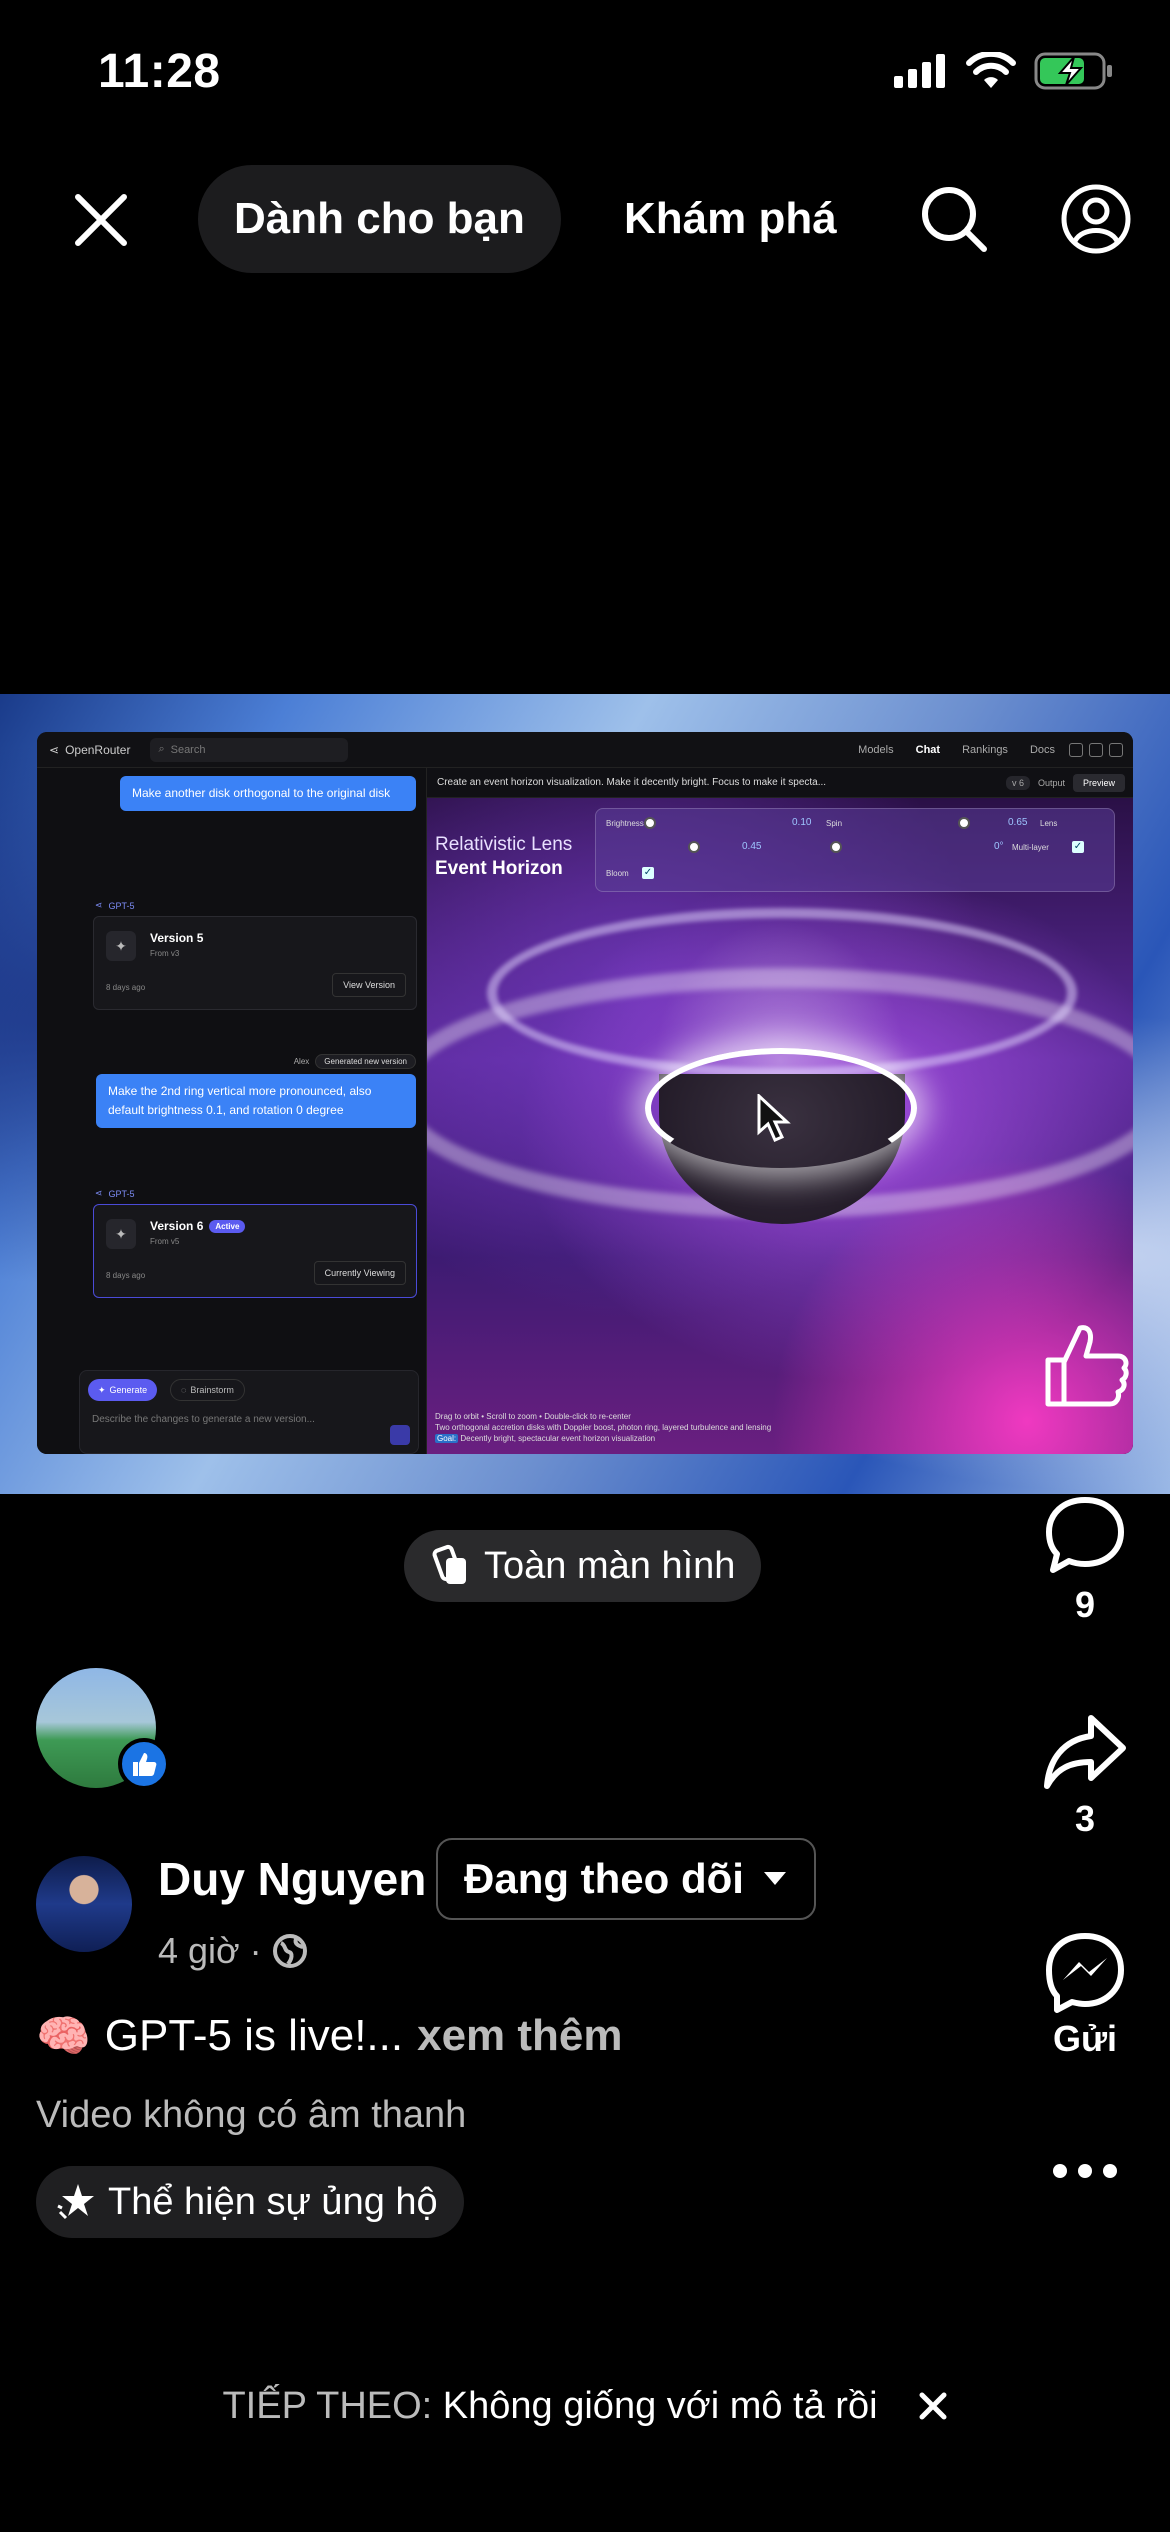 The width and height of the screenshot is (1170, 2532). What do you see at coordinates (359, 1273) in the screenshot?
I see `currently-viewing-button: Currently Viewing` at bounding box center [359, 1273].